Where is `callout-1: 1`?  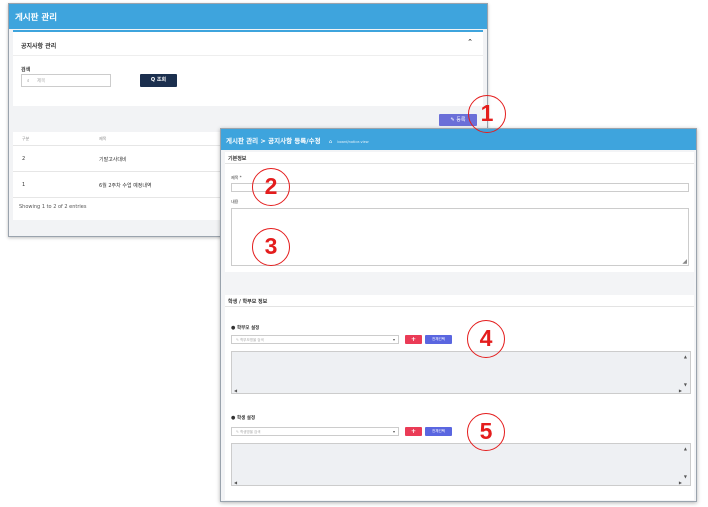
callout-1: 1 is located at coordinates (487, 114).